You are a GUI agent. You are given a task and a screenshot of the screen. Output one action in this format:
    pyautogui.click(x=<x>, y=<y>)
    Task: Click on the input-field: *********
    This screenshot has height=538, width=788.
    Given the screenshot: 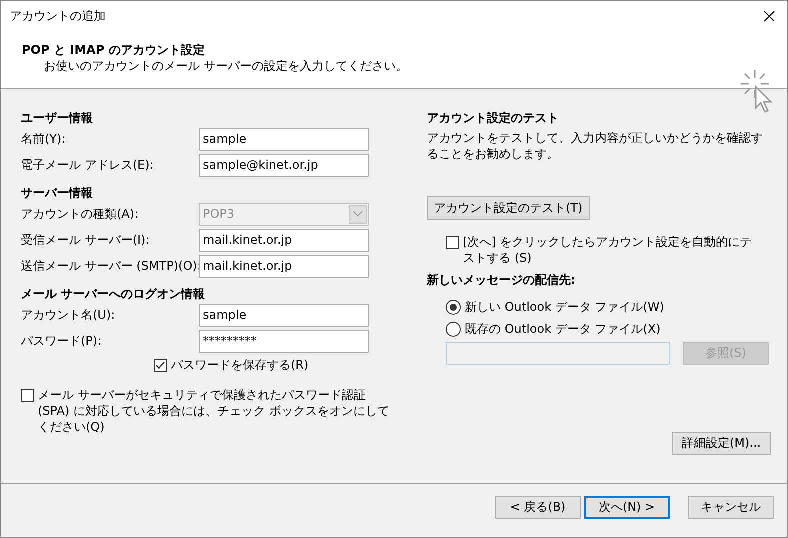 What is the action you would take?
    pyautogui.click(x=284, y=341)
    